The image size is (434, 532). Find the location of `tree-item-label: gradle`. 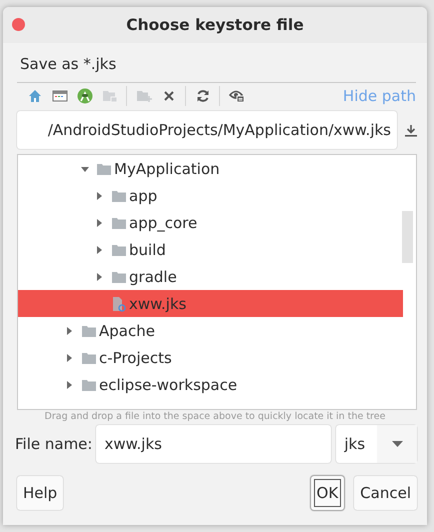

tree-item-label: gradle is located at coordinates (153, 277).